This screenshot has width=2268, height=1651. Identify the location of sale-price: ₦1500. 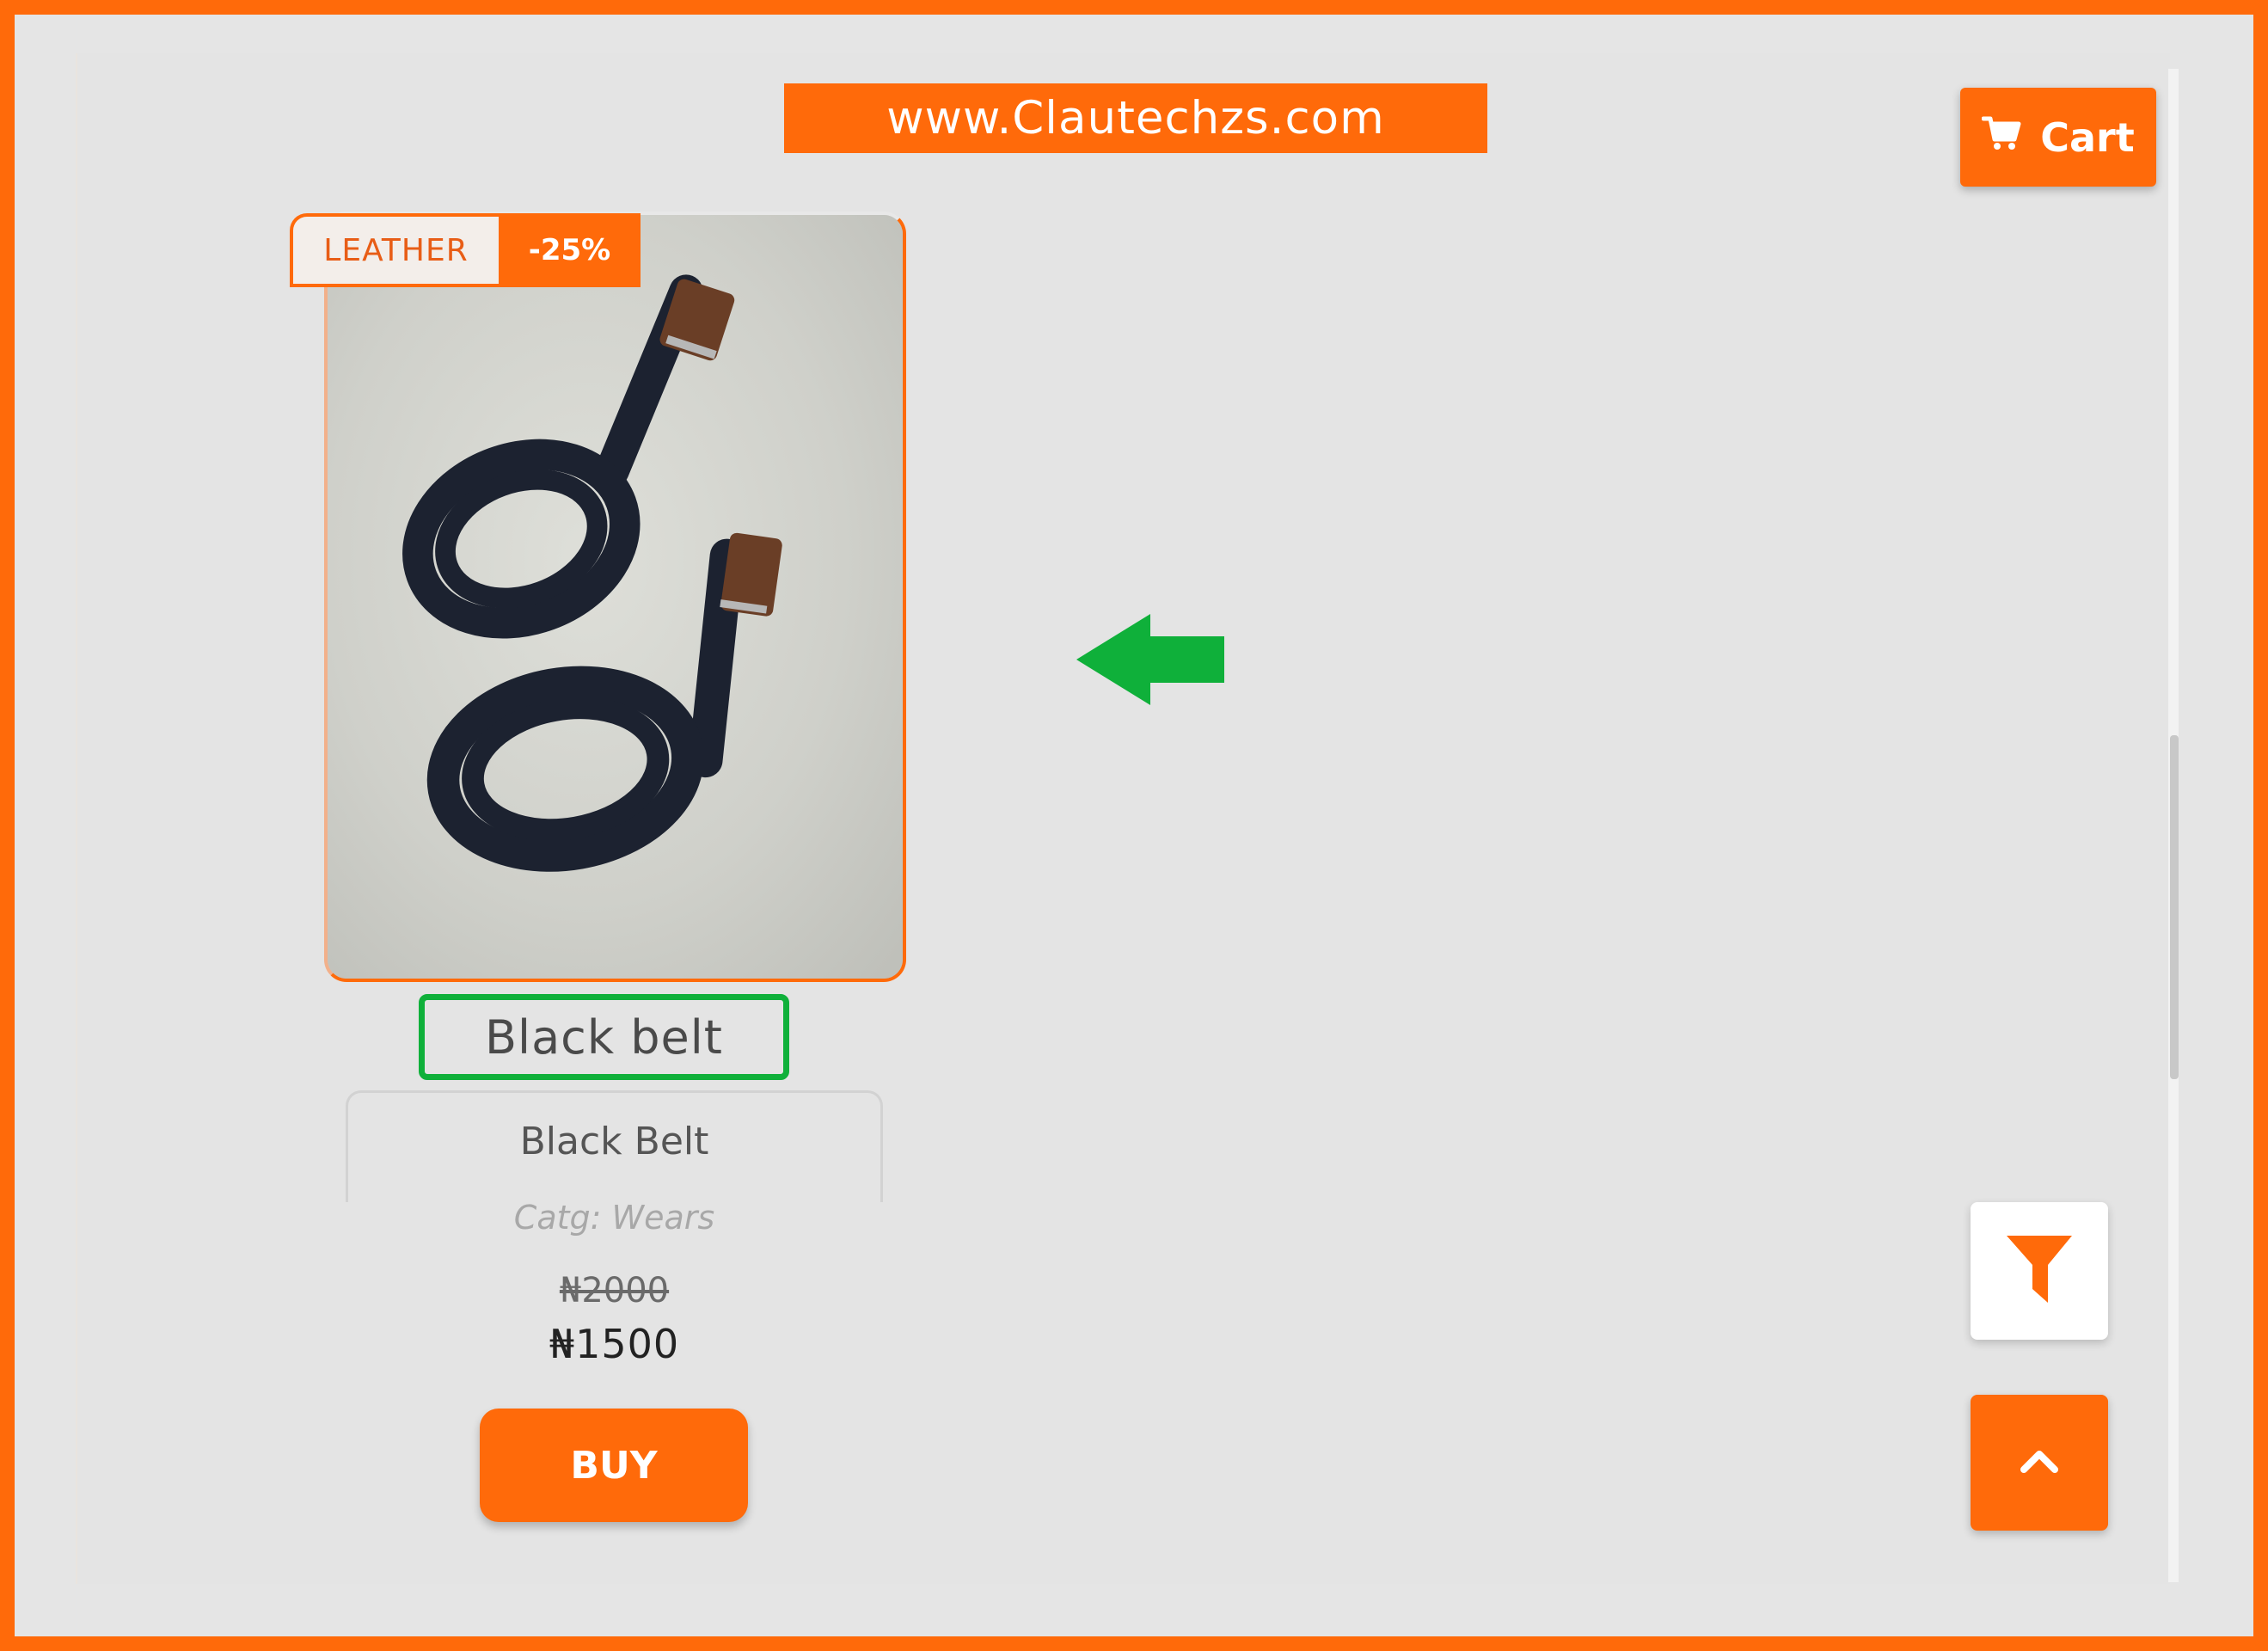
(614, 1344).